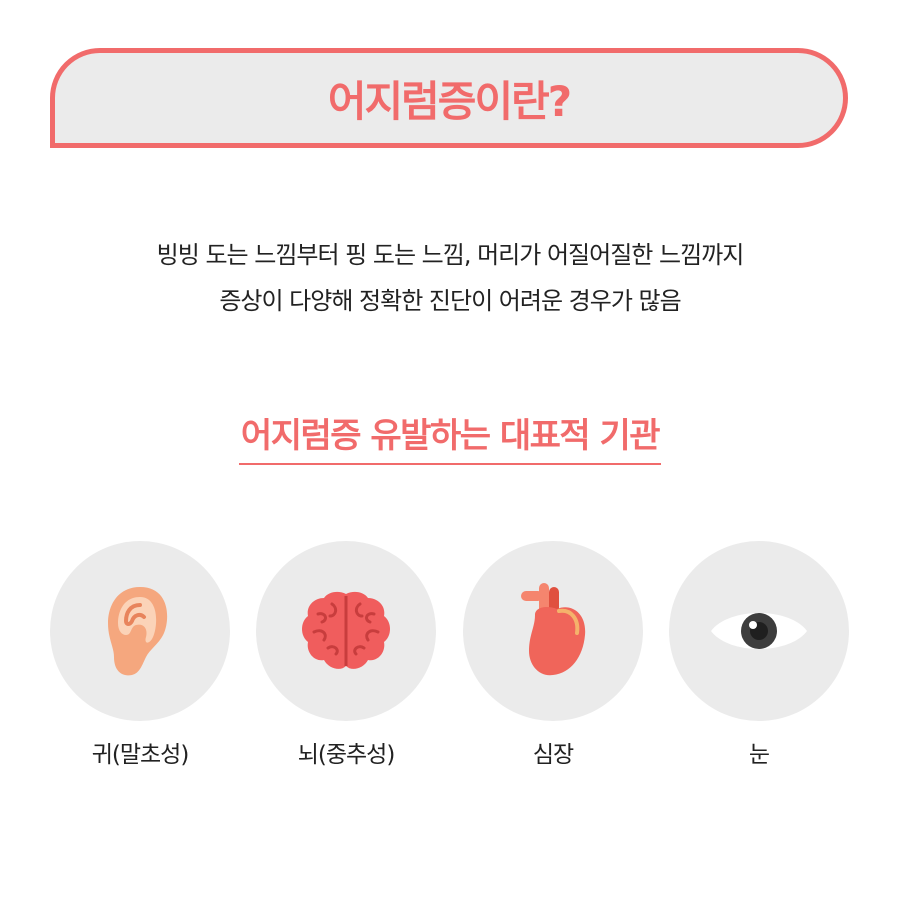 The height and width of the screenshot is (900, 900). What do you see at coordinates (346, 755) in the screenshot?
I see `organ-label: 뇌(중추성)` at bounding box center [346, 755].